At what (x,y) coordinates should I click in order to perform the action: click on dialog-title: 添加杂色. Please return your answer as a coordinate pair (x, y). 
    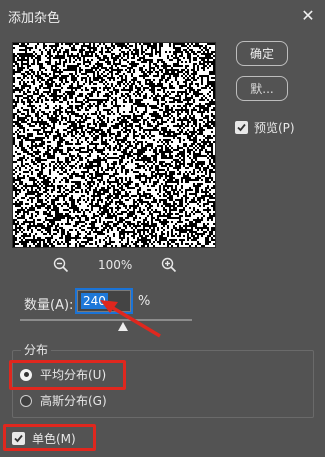
    Looking at the image, I should click on (34, 18).